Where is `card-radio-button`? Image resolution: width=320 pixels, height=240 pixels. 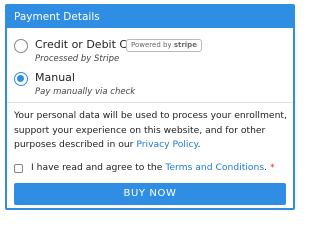 card-radio-button is located at coordinates (21, 46).